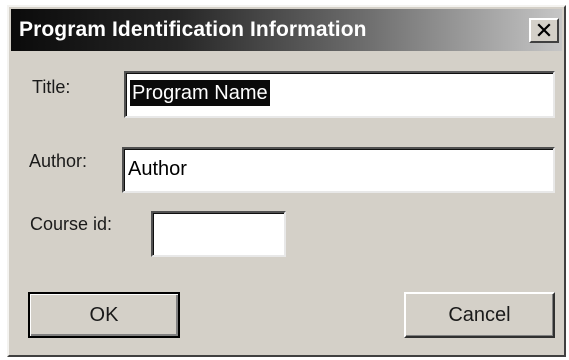 The image size is (569, 360). I want to click on close-icon, so click(544, 30).